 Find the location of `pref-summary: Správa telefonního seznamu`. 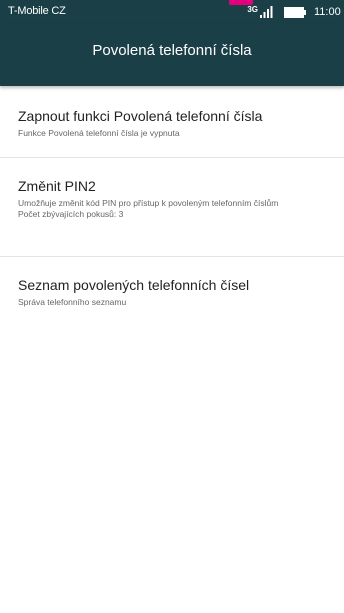

pref-summary: Správa telefonního seznamu is located at coordinates (72, 302).